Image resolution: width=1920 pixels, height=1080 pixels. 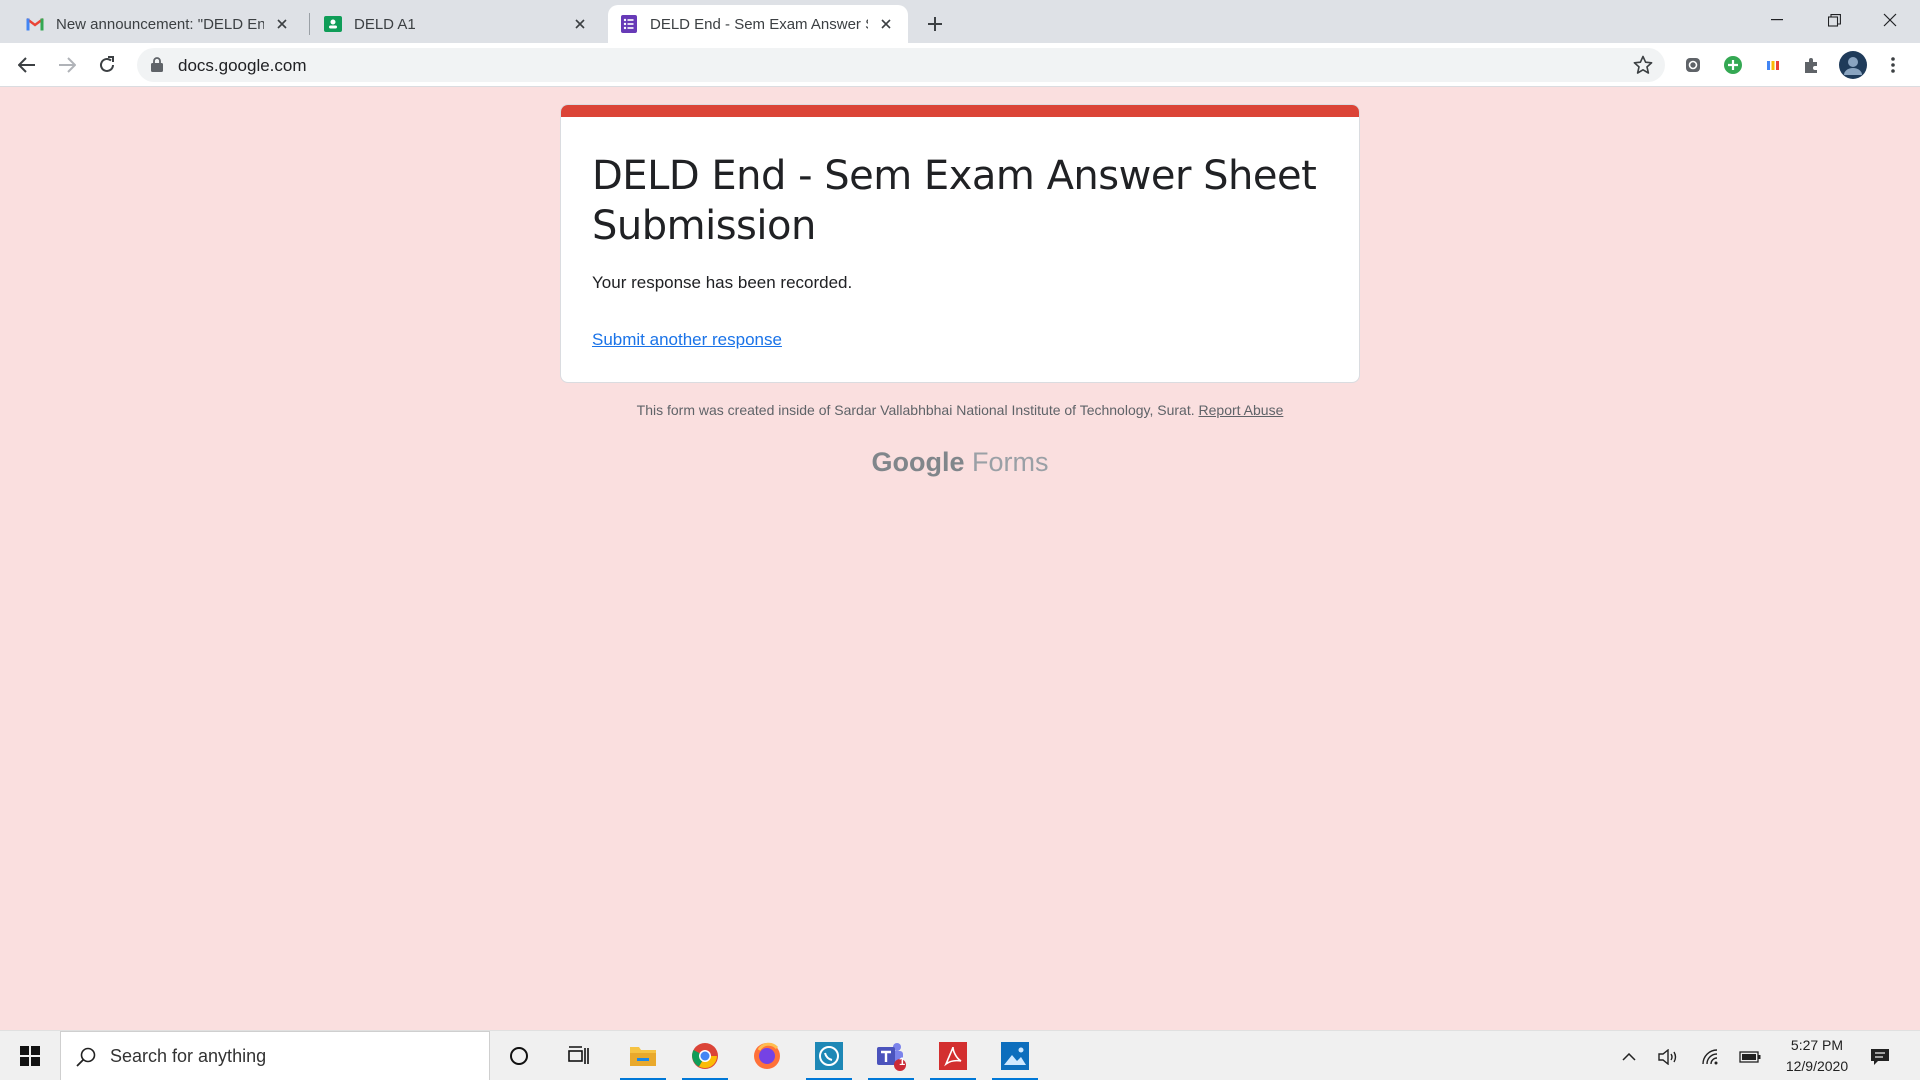 What do you see at coordinates (891, 1055) in the screenshot?
I see `taskbar-teams: 1` at bounding box center [891, 1055].